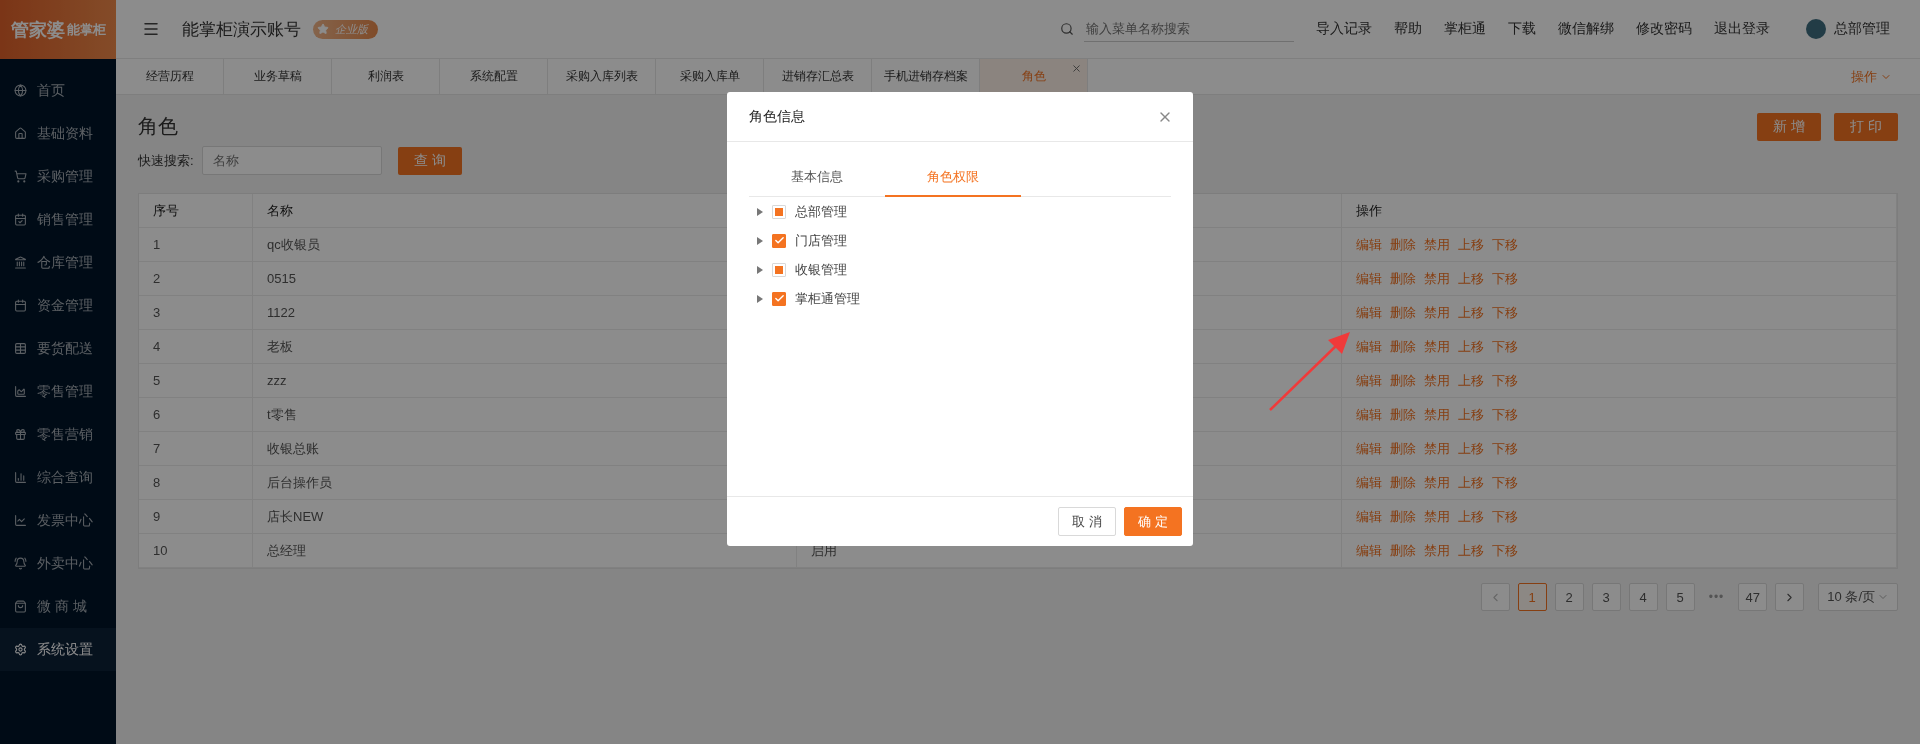  What do you see at coordinates (821, 211) in the screenshot?
I see `tree-label: 总部管理` at bounding box center [821, 211].